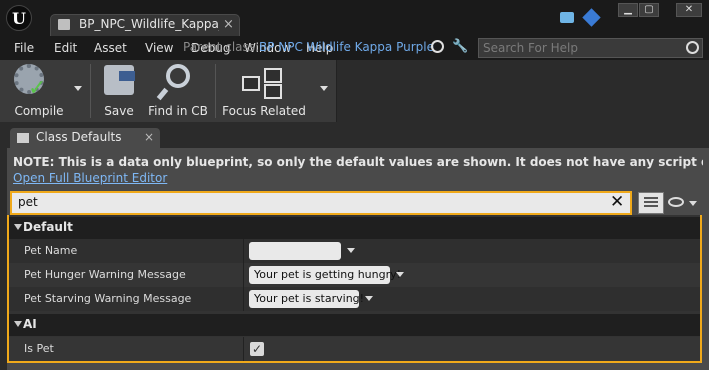 The height and width of the screenshot is (370, 709). What do you see at coordinates (354, 349) in the screenshot?
I see `property-row-is-pet: Is Pet ✓` at bounding box center [354, 349].